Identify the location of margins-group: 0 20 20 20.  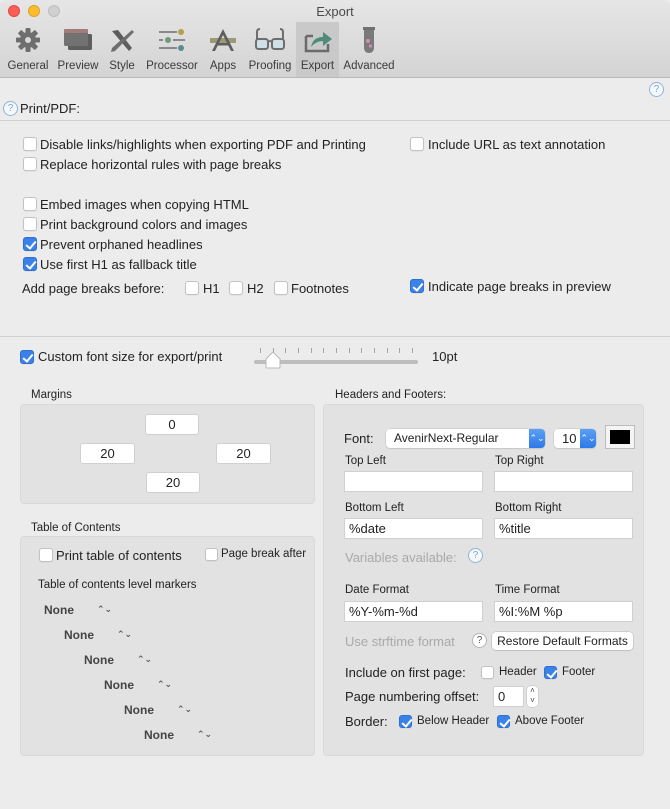
(167, 454).